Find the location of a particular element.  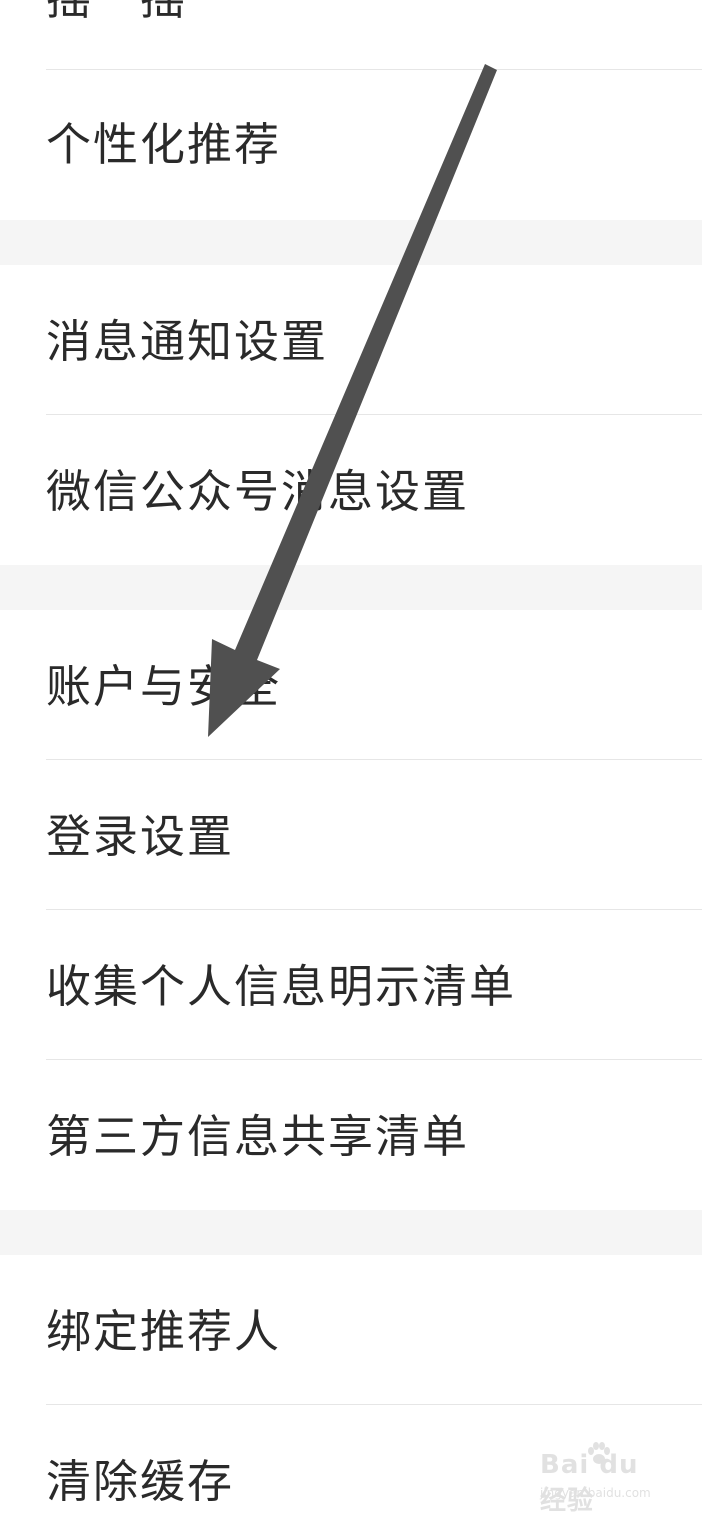

settings-item-bind-referrer: 绑定推荐人 is located at coordinates (351, 1330).